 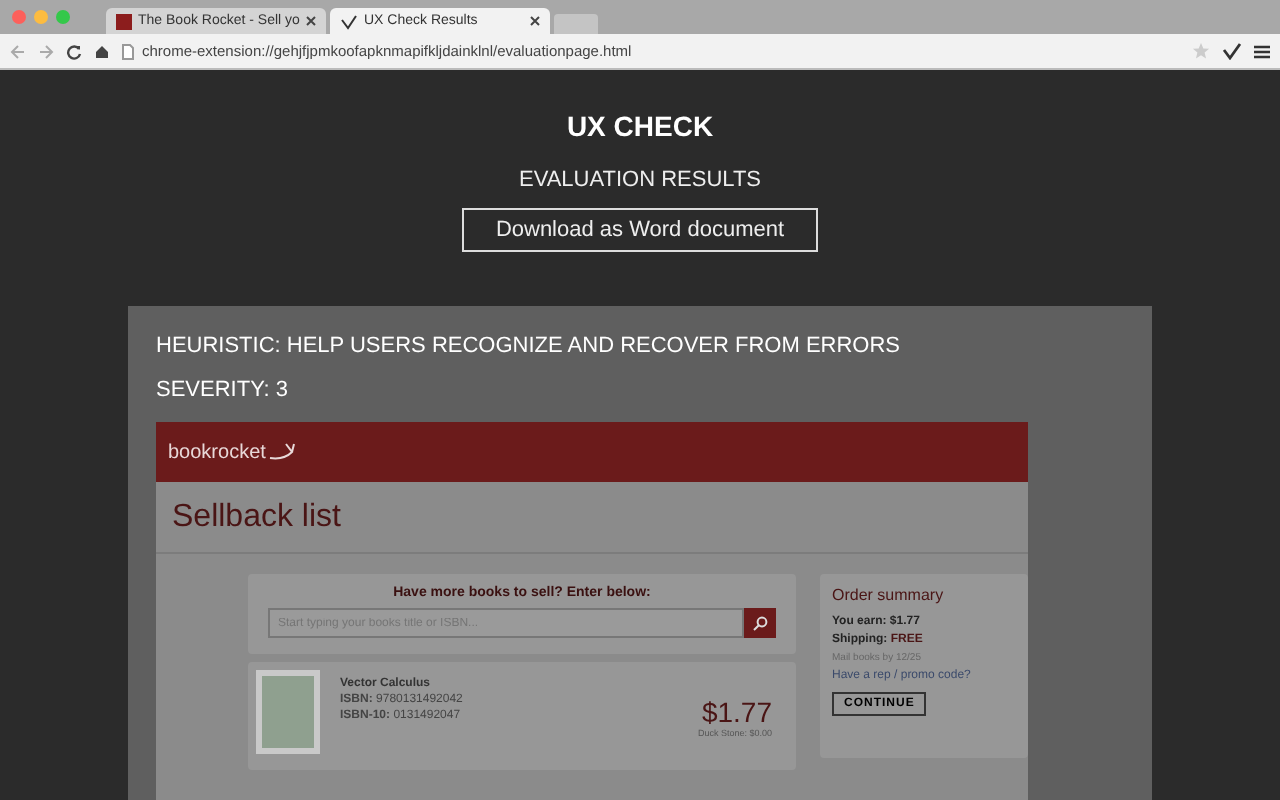 What do you see at coordinates (223, 390) in the screenshot?
I see `severity-text: SEVERITY: 3` at bounding box center [223, 390].